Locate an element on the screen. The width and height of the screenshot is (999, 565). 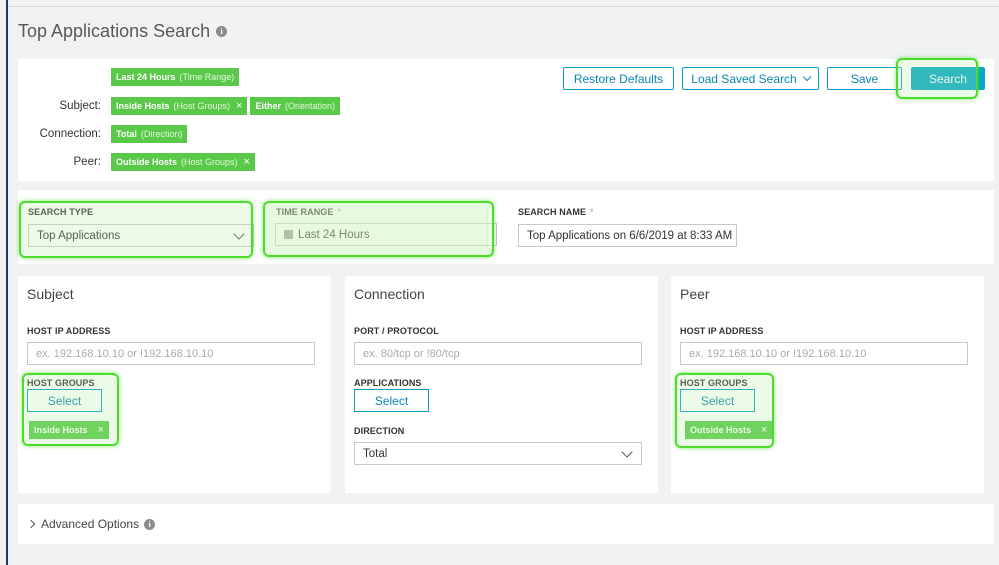
search-name-label-text: SEARCH NAME is located at coordinates (552, 212).